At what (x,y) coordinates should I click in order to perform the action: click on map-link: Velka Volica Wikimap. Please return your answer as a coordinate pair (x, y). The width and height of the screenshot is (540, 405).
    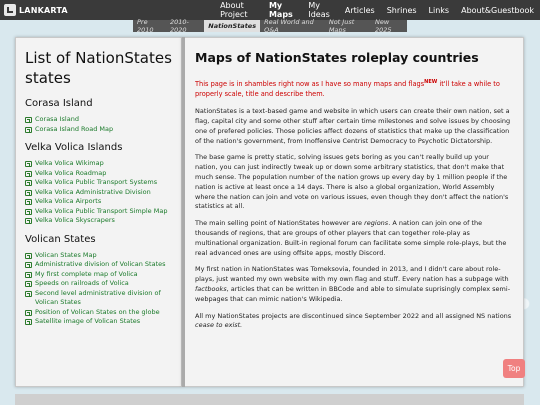
    Looking at the image, I should click on (99, 164).